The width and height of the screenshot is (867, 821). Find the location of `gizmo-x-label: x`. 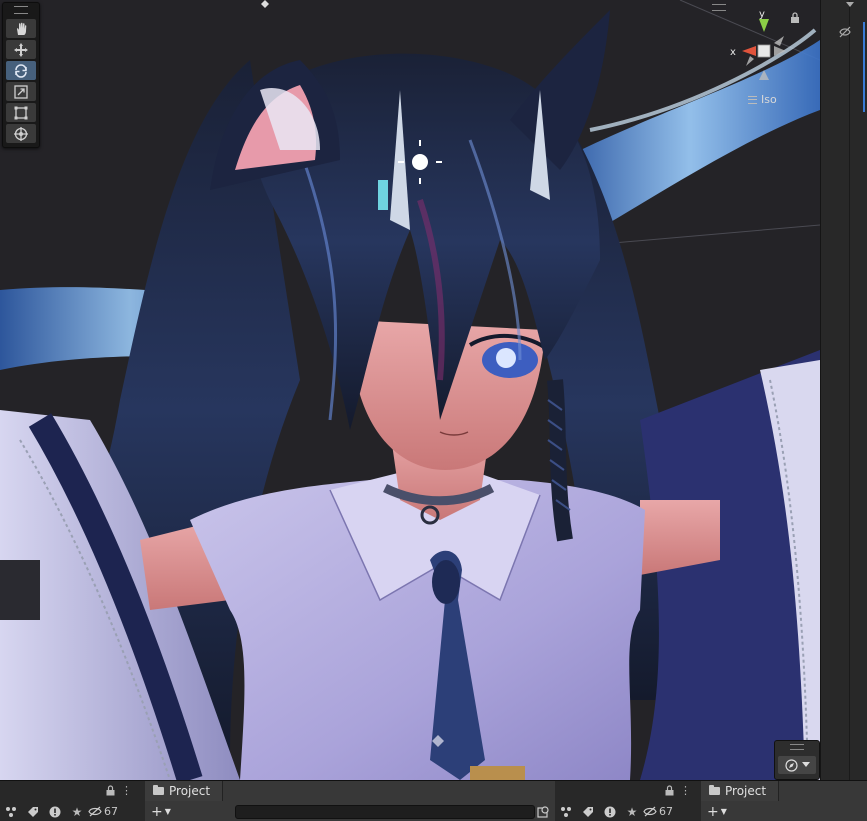

gizmo-x-label: x is located at coordinates (733, 52).